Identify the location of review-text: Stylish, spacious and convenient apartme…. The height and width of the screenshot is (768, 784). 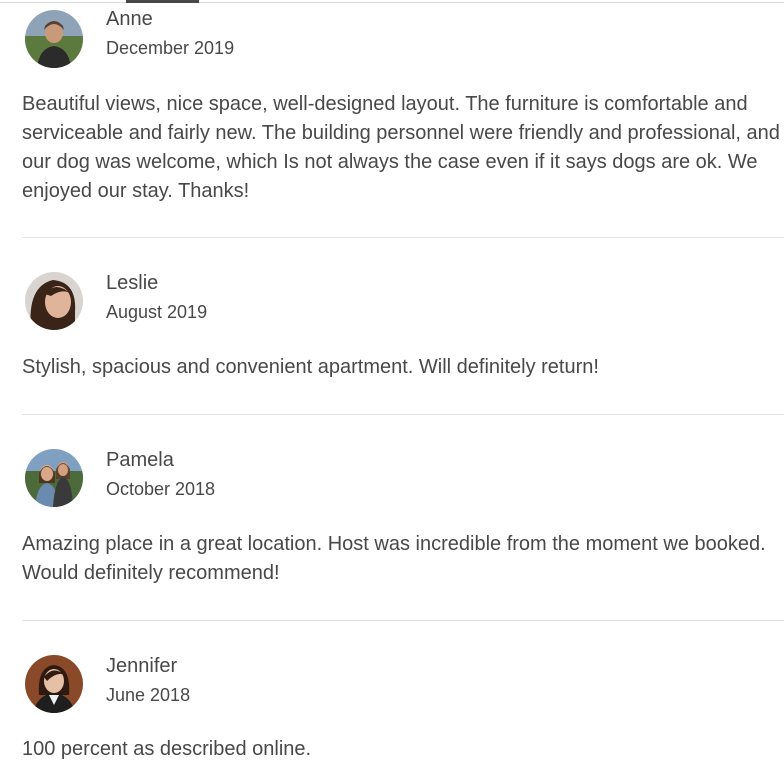
(310, 367).